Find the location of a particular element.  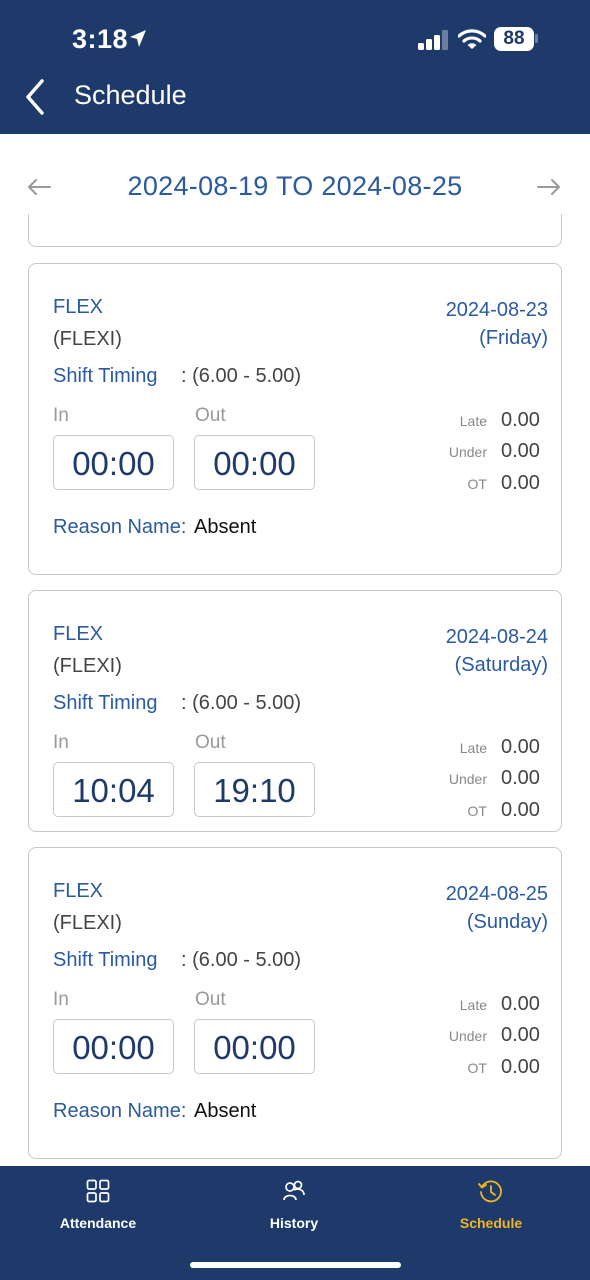

clock-history-icon is located at coordinates (490, 1191).